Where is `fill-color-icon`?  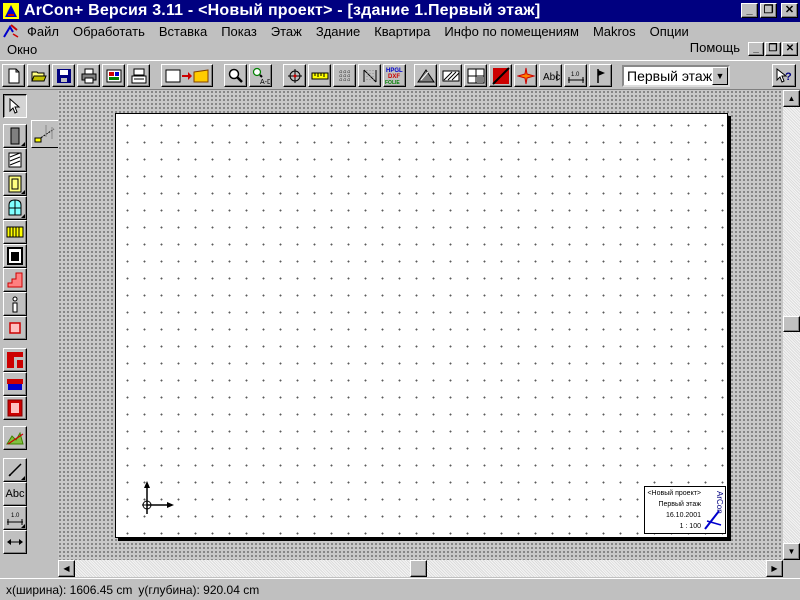 fill-color-icon is located at coordinates (500, 75).